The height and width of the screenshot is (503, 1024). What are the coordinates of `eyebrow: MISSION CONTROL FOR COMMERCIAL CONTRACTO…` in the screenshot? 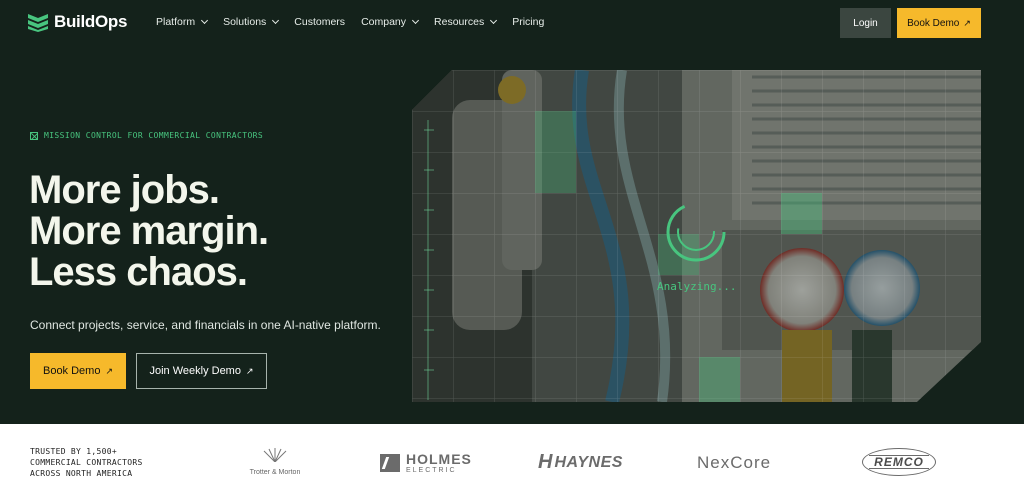 It's located at (146, 135).